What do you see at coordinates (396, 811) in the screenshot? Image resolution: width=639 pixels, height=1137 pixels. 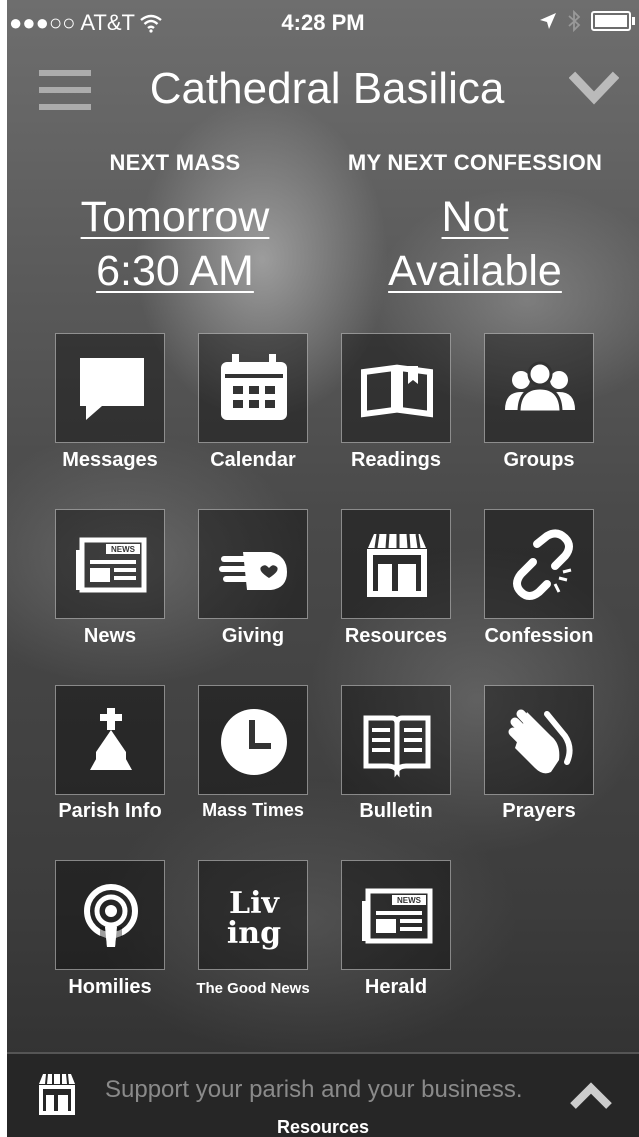 I see `tile-label-bulletin: Bulletin` at bounding box center [396, 811].